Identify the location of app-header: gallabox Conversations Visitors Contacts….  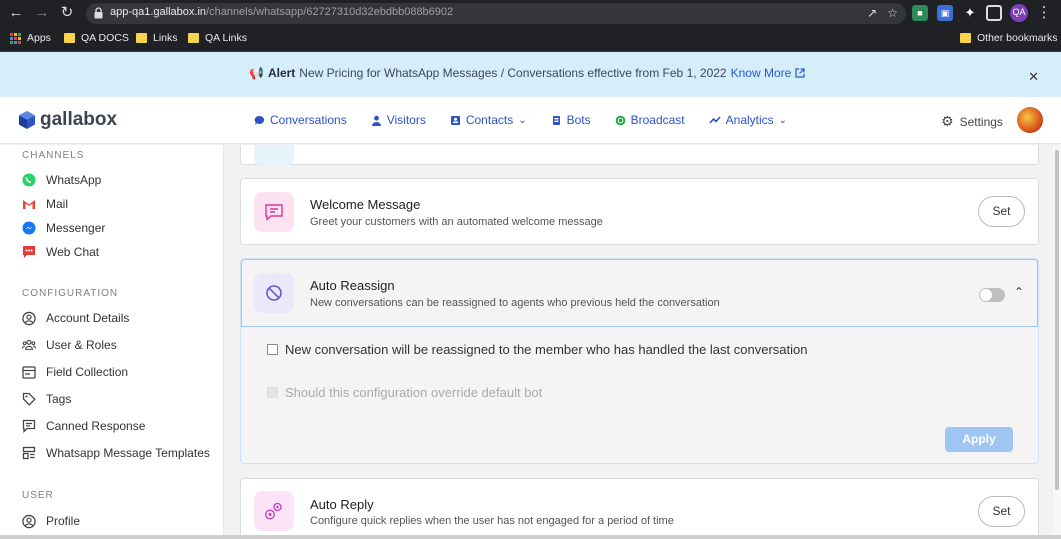
(530, 120).